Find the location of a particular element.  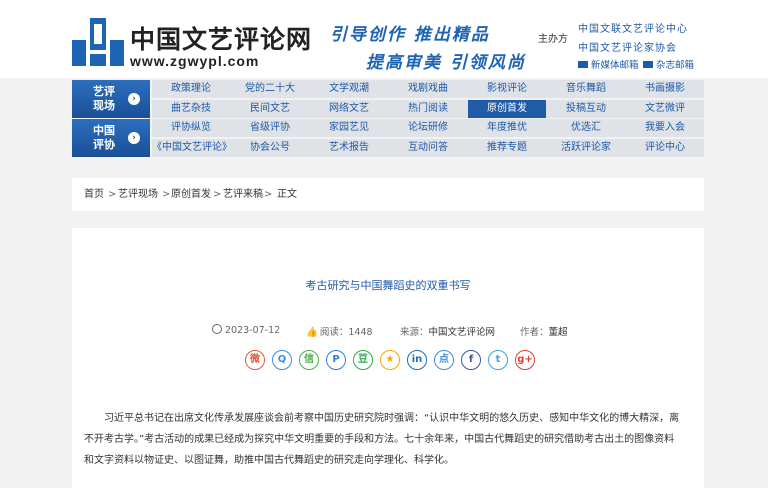

nav-item: 论坛研修 is located at coordinates (428, 128).